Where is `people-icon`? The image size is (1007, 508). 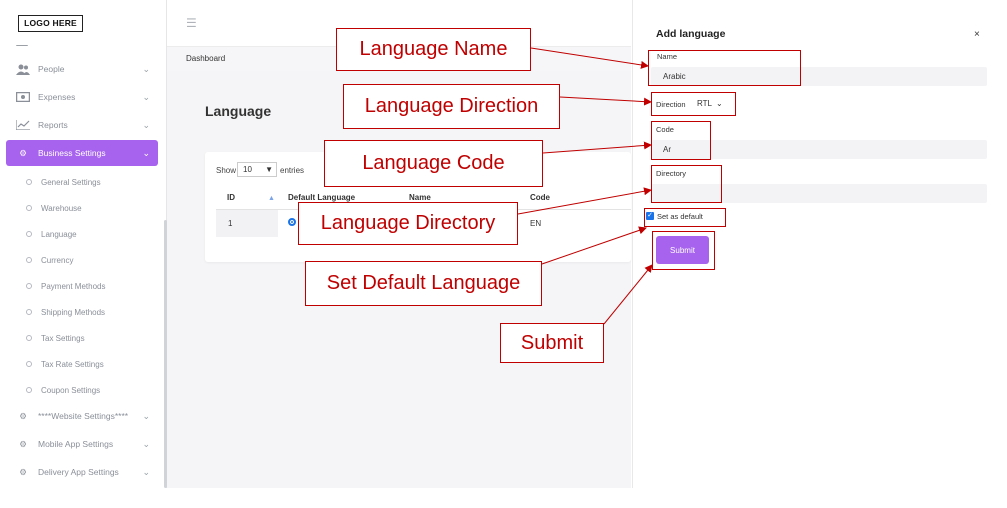 people-icon is located at coordinates (23, 69).